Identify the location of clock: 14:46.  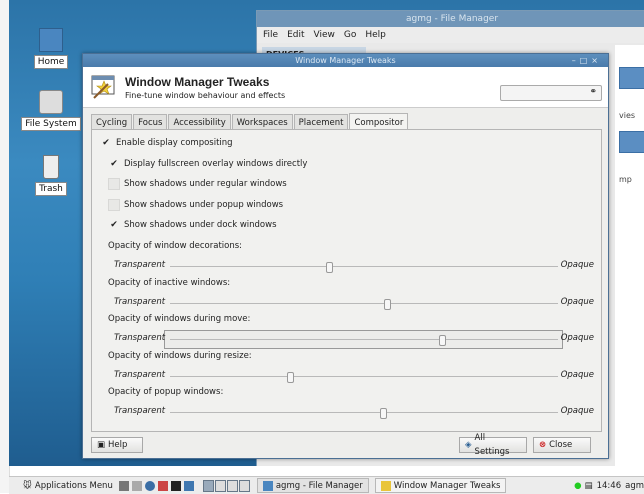
(609, 486).